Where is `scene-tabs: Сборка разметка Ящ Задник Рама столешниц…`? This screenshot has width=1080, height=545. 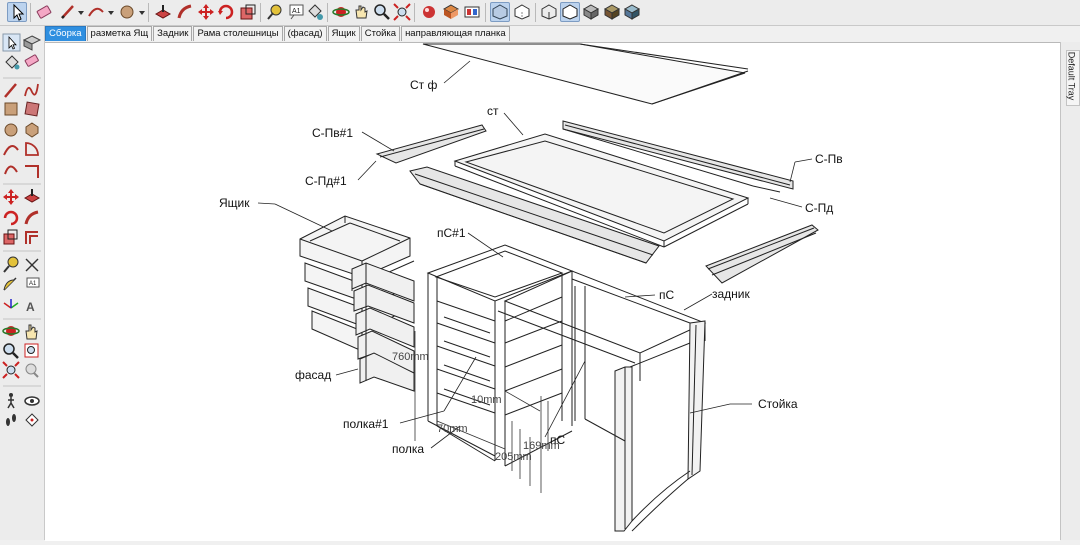
scene-tabs: Сборка разметка Ящ Задник Рама столешниц… is located at coordinates (278, 34).